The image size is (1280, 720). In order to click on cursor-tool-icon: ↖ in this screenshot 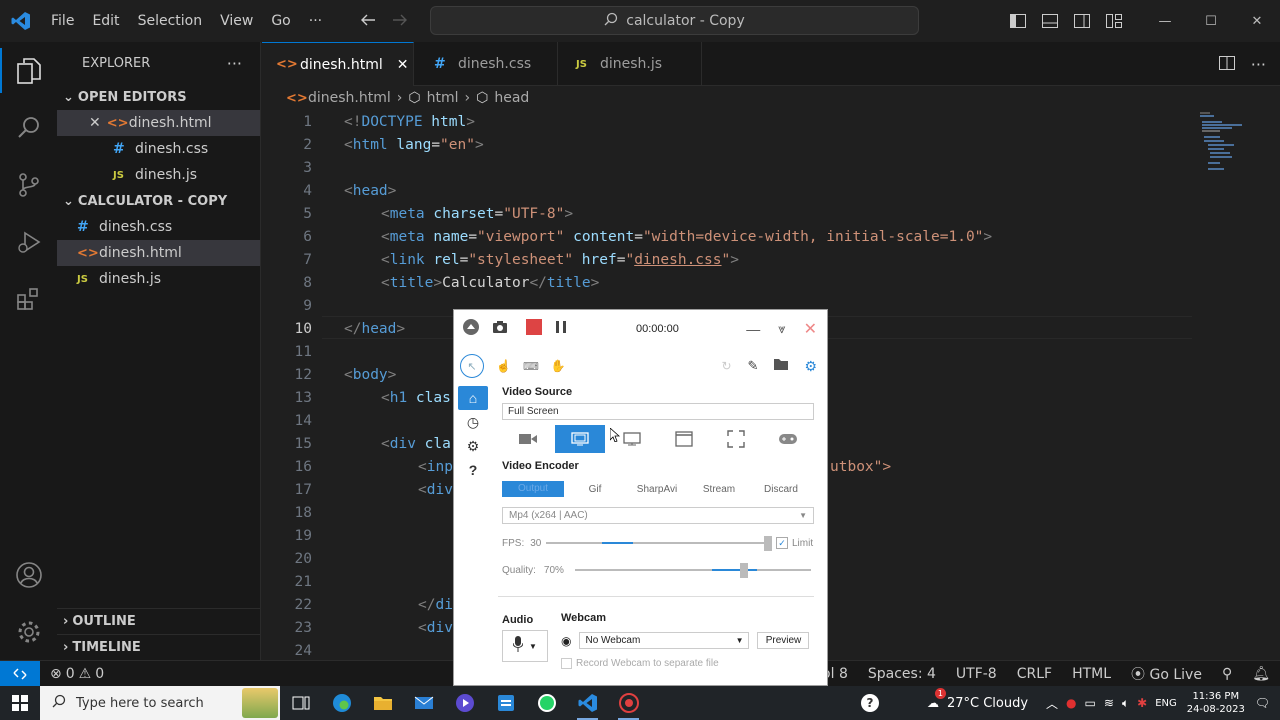, I will do `click(472, 366)`.